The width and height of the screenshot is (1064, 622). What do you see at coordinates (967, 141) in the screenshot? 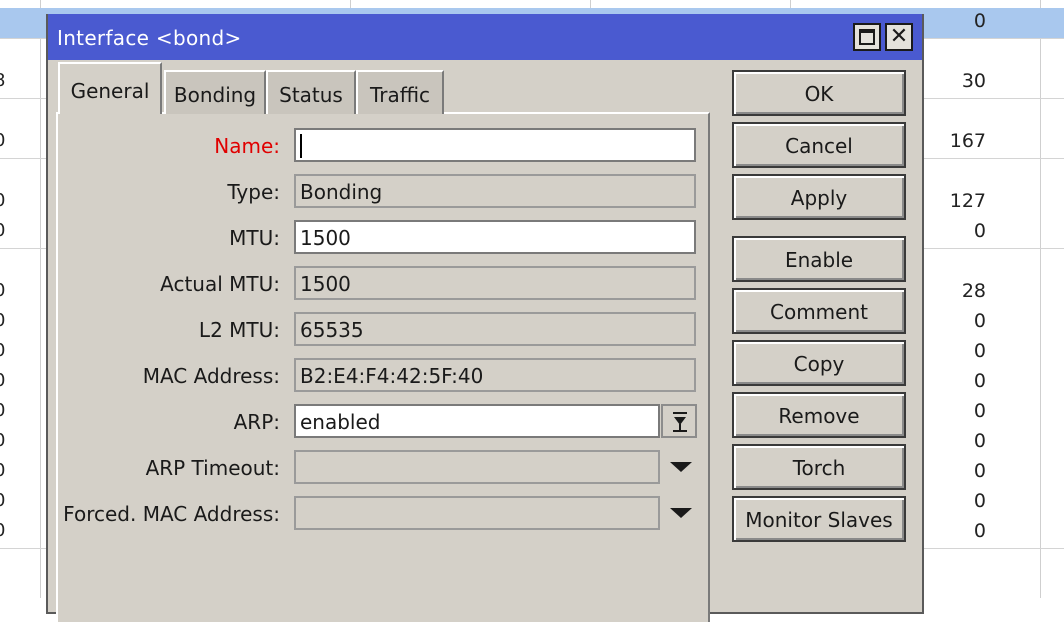
I see `row-cell-right: 167` at bounding box center [967, 141].